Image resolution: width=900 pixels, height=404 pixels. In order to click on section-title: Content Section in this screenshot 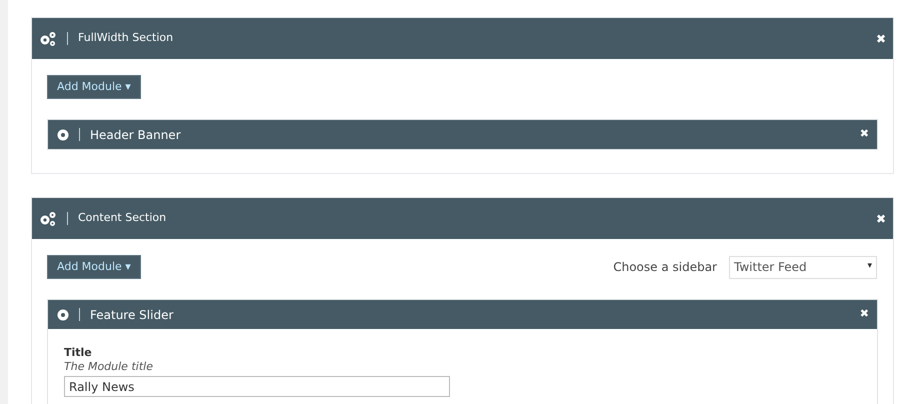, I will do `click(122, 218)`.